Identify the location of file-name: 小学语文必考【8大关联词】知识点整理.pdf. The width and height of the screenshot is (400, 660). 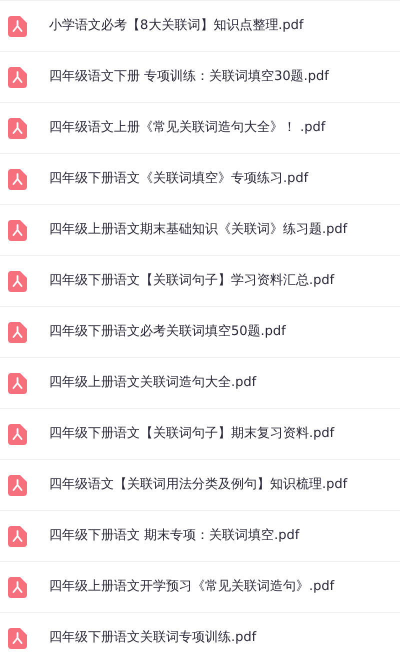
(176, 26).